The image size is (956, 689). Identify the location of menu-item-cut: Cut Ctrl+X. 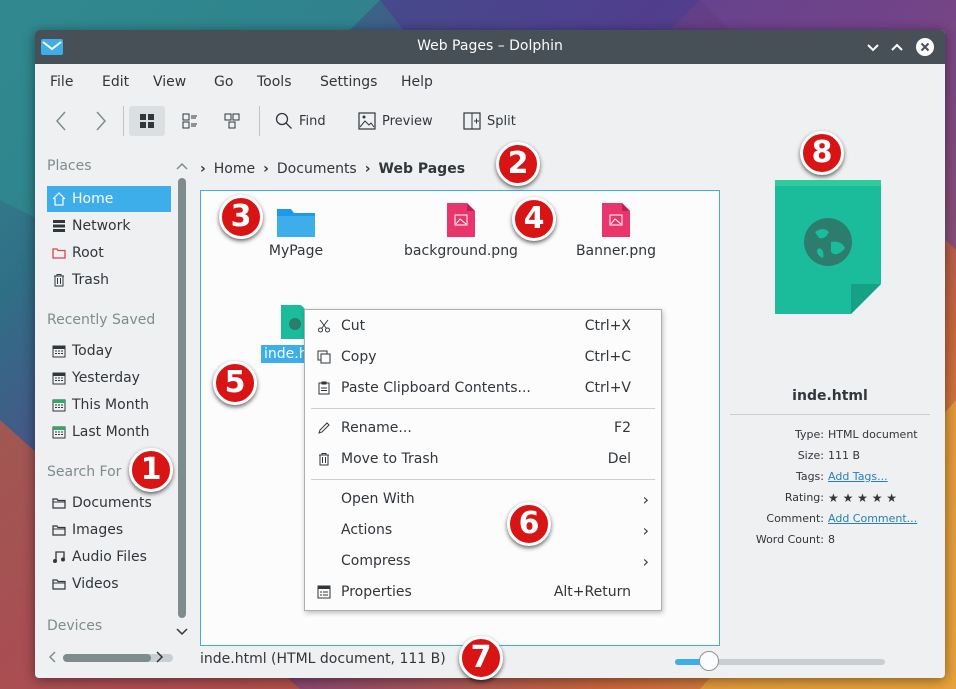
(483, 326).